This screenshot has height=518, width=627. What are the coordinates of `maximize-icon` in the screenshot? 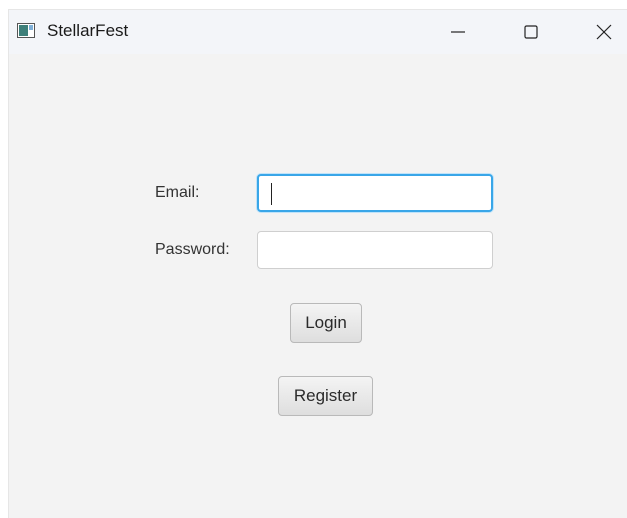 It's located at (531, 32).